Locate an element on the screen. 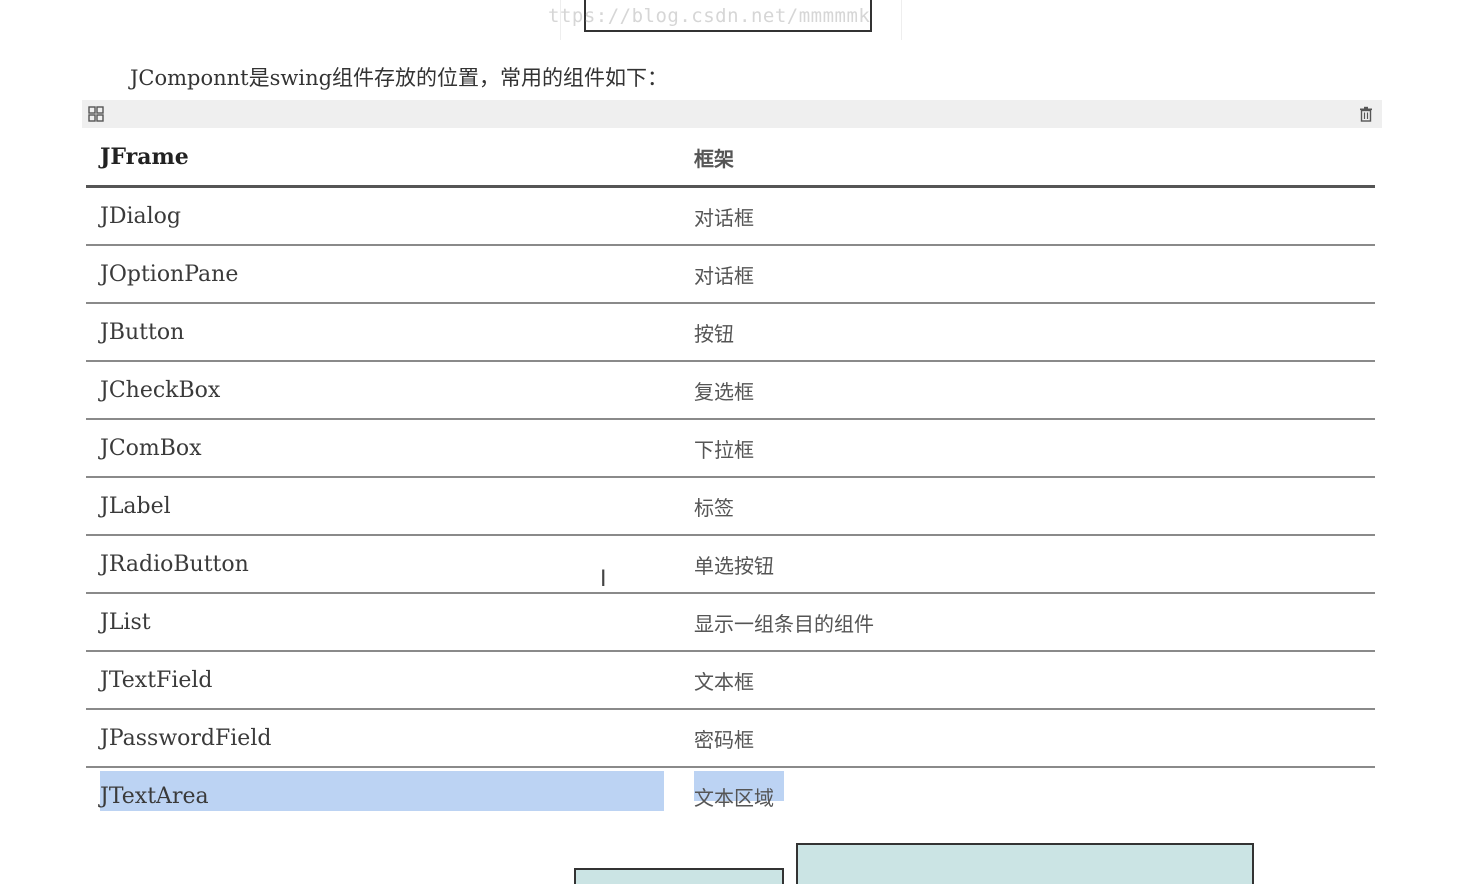 The width and height of the screenshot is (1484, 884). diagram-box-small is located at coordinates (679, 876).